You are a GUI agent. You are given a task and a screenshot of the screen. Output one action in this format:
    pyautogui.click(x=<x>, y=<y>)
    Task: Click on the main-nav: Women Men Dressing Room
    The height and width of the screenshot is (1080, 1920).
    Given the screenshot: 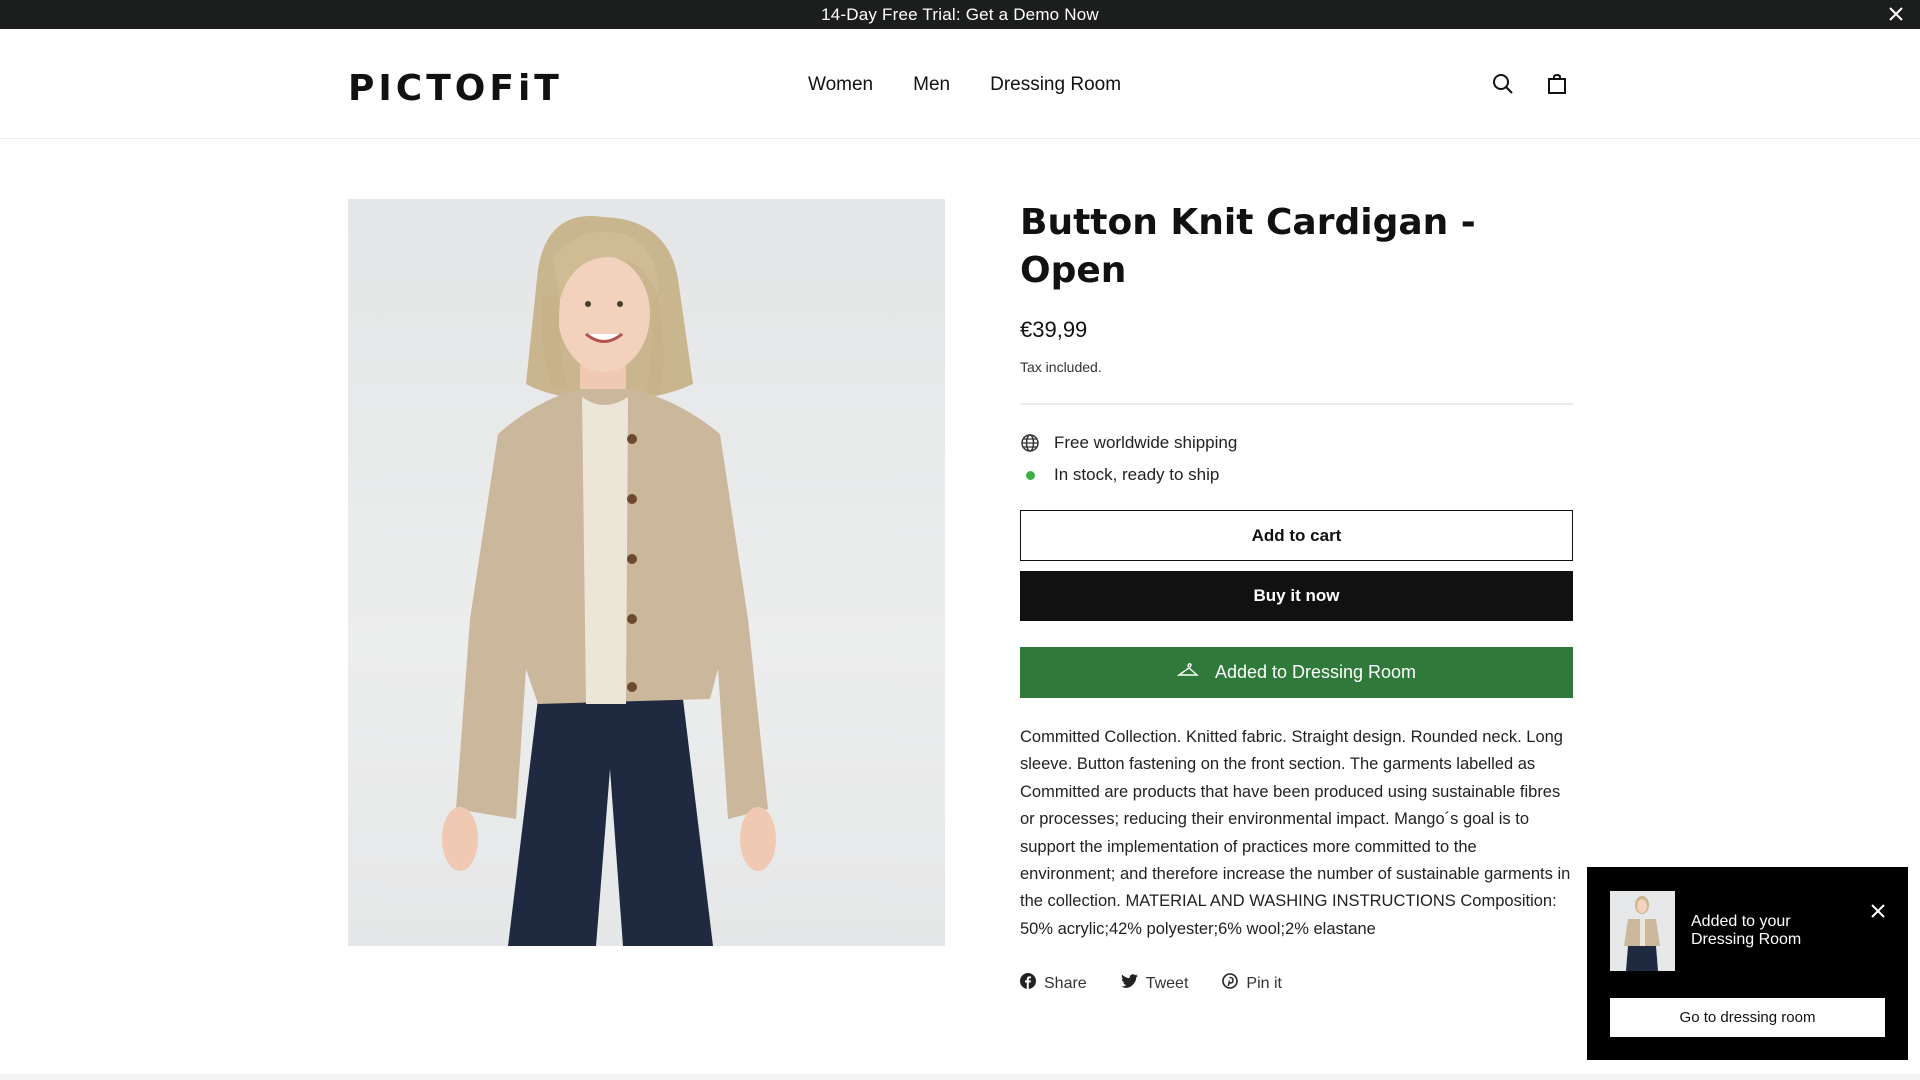 What is the action you would take?
    pyautogui.click(x=964, y=85)
    